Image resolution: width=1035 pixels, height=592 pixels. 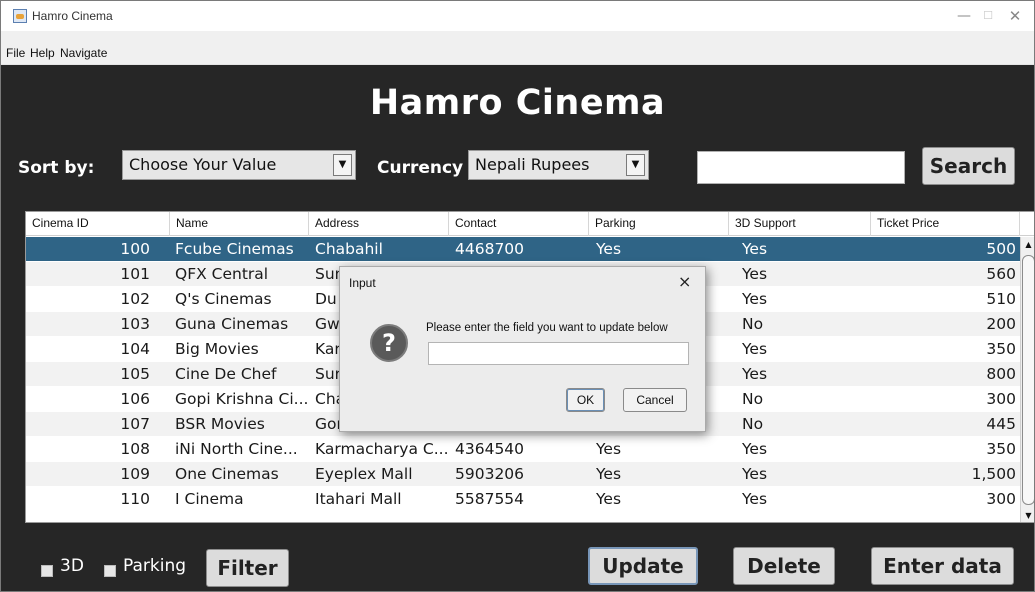 I want to click on window-title: Hamro Cinema, so click(x=72, y=16).